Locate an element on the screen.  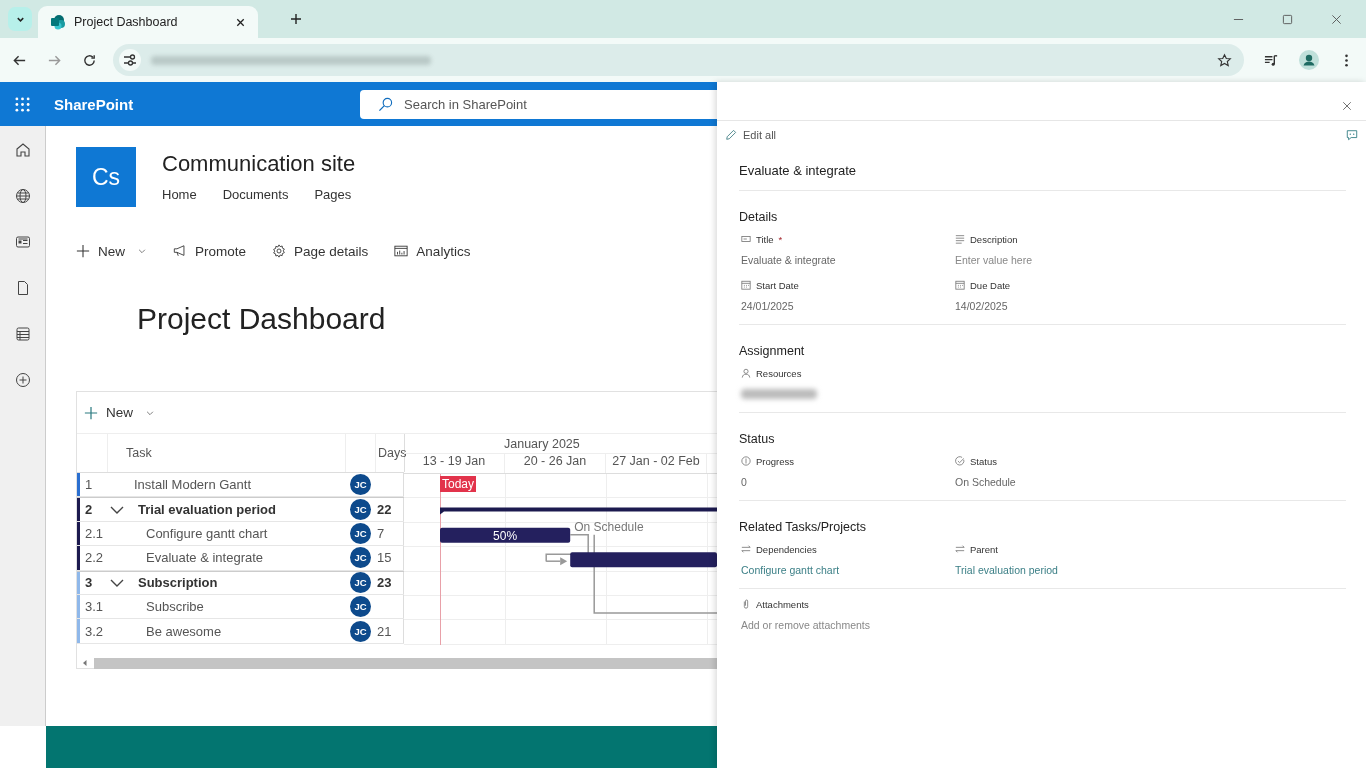
gear-icon is located at coordinates (279, 251).